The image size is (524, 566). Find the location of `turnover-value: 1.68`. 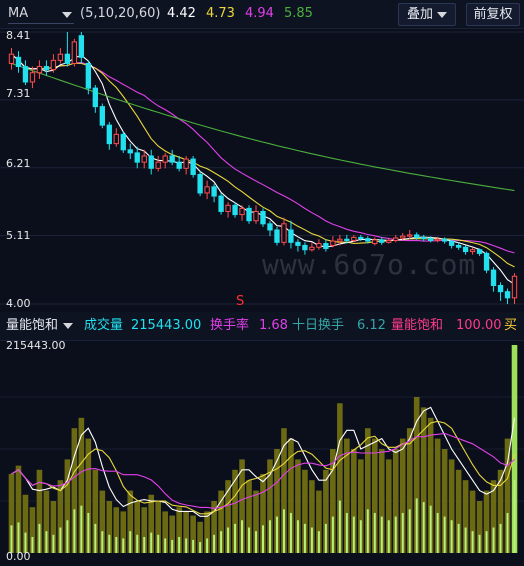

turnover-value: 1.68 is located at coordinates (273, 325).